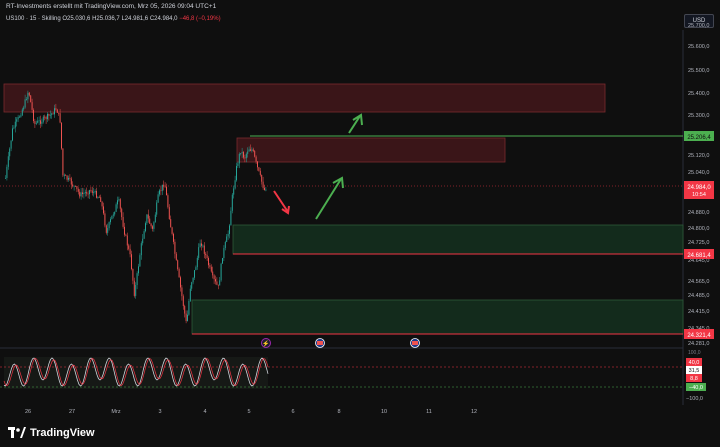  I want to click on support-zone-low, so click(437, 317).